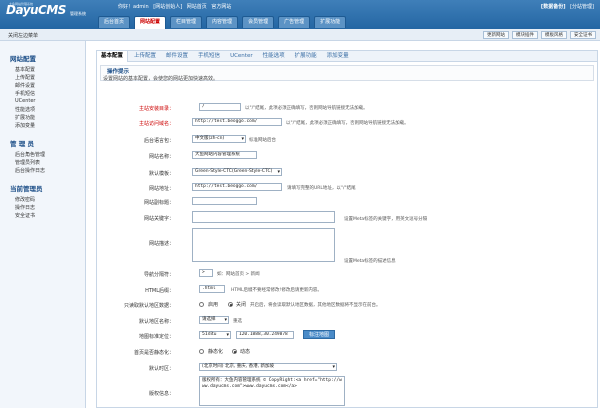  Describe the element at coordinates (300, 35) in the screenshot. I see `sub-bar: 关闭左边菜单 更新网站 模块插件 模板风格 安全证书` at that location.